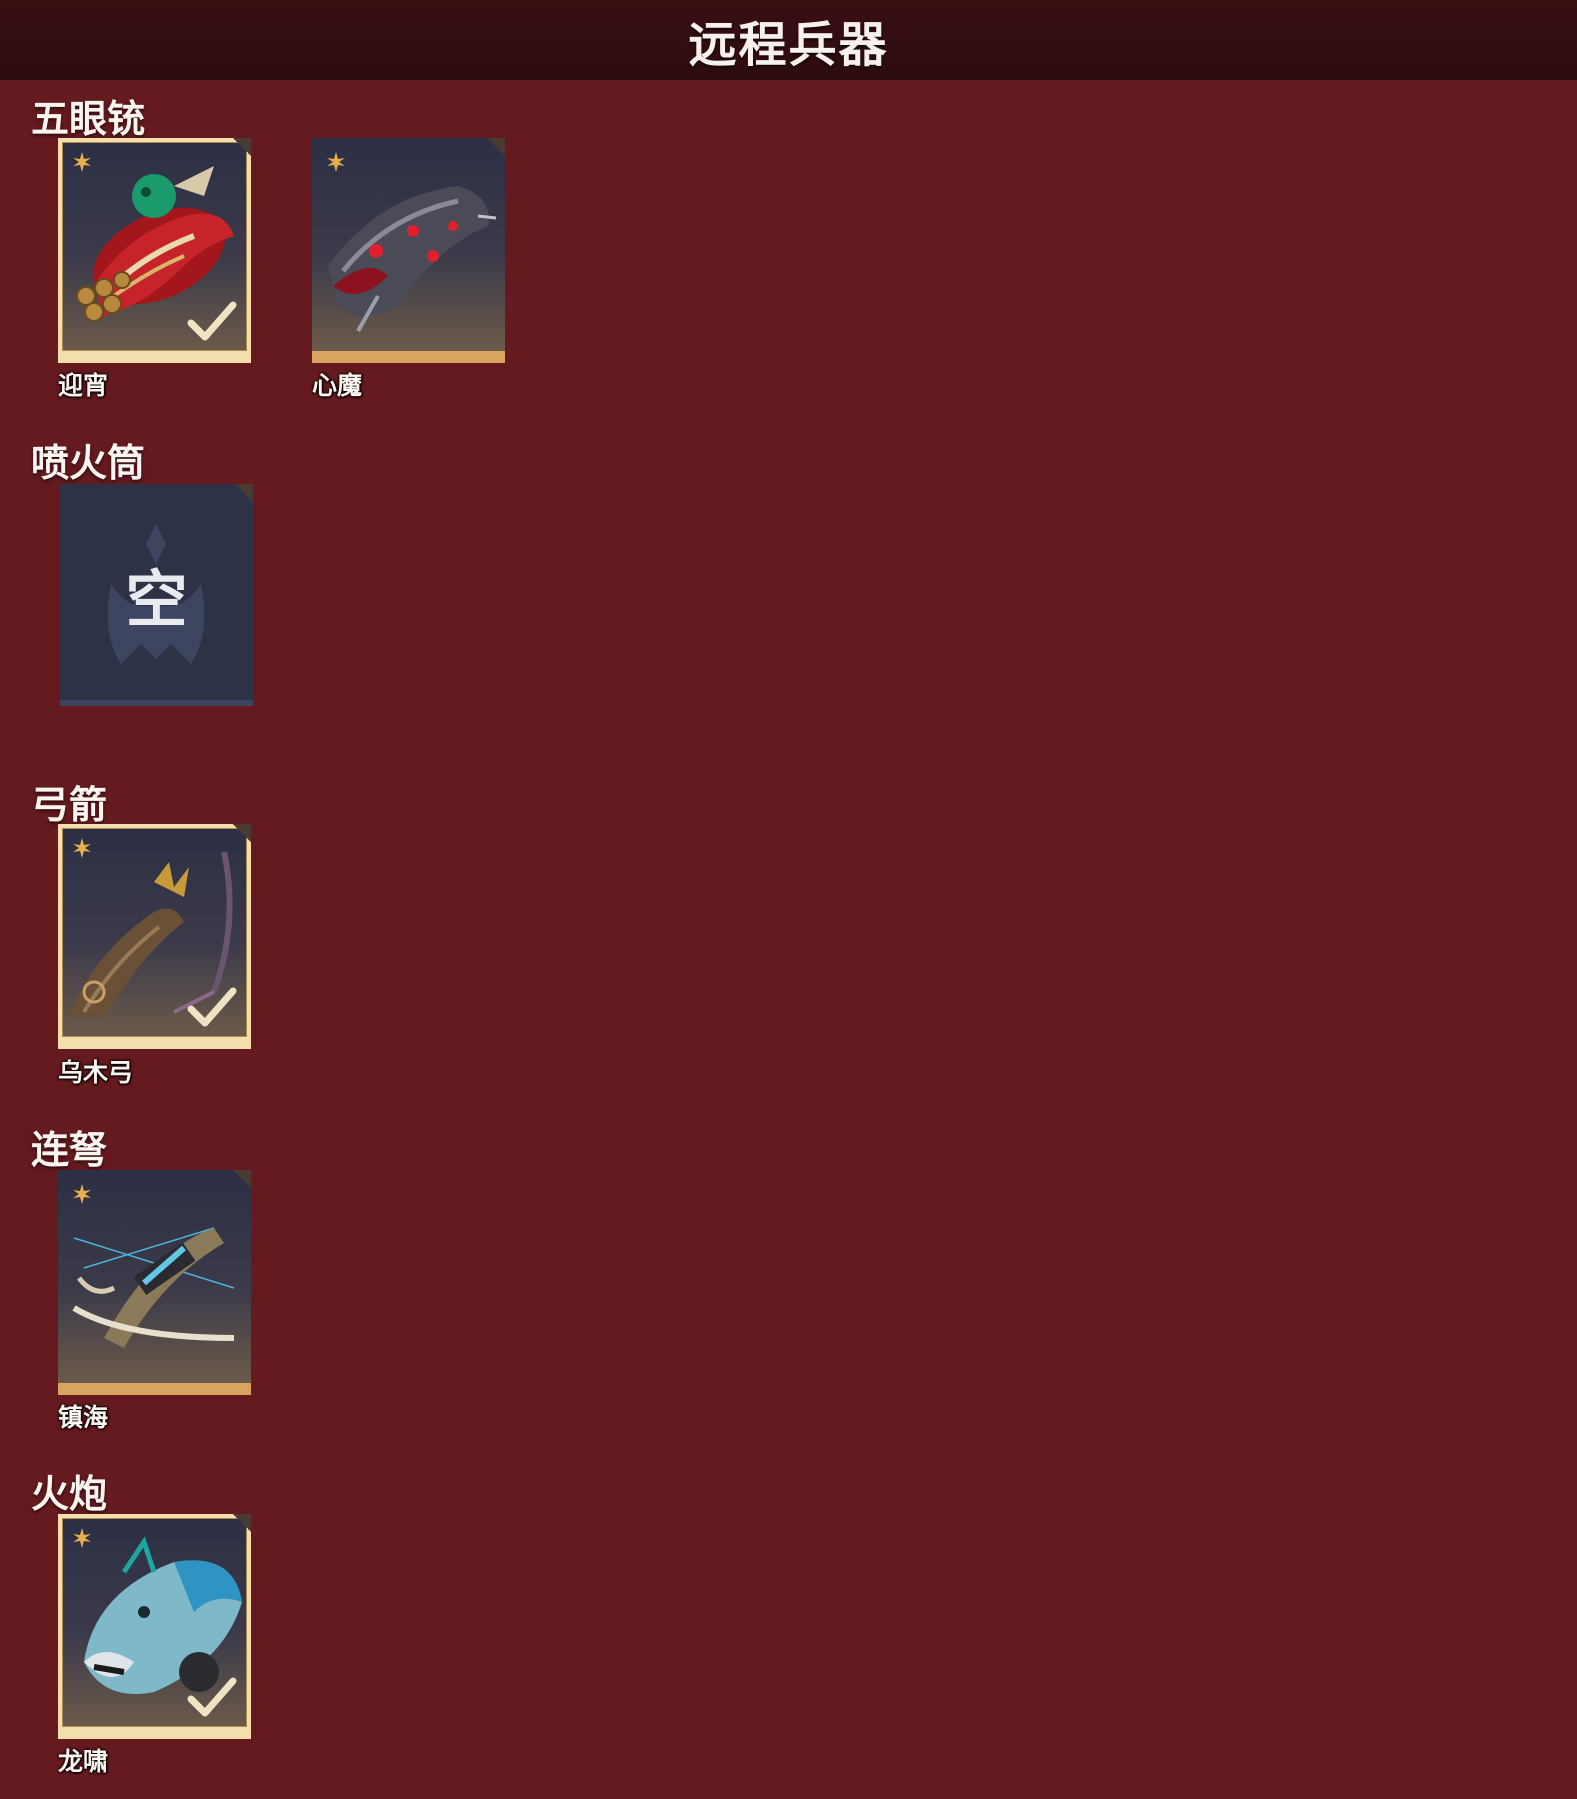  I want to click on demon-cannon-dark-icon, so click(412, 259).